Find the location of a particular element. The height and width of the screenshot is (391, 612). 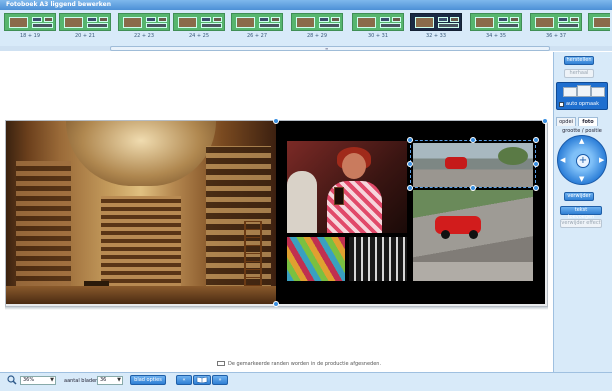

add-text-button: tekst toevoegen is located at coordinates (581, 213).